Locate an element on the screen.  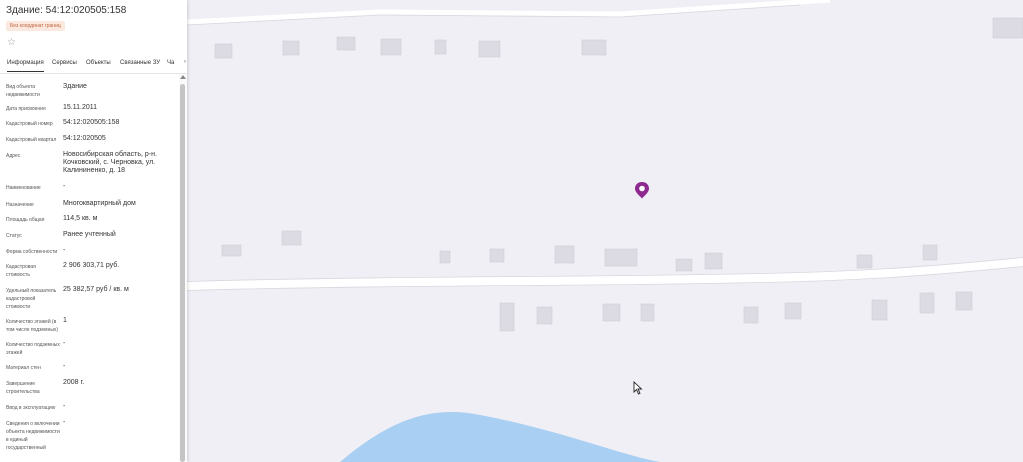
field-label-construction-completion: Завершение строительства is located at coordinates (23, 388).